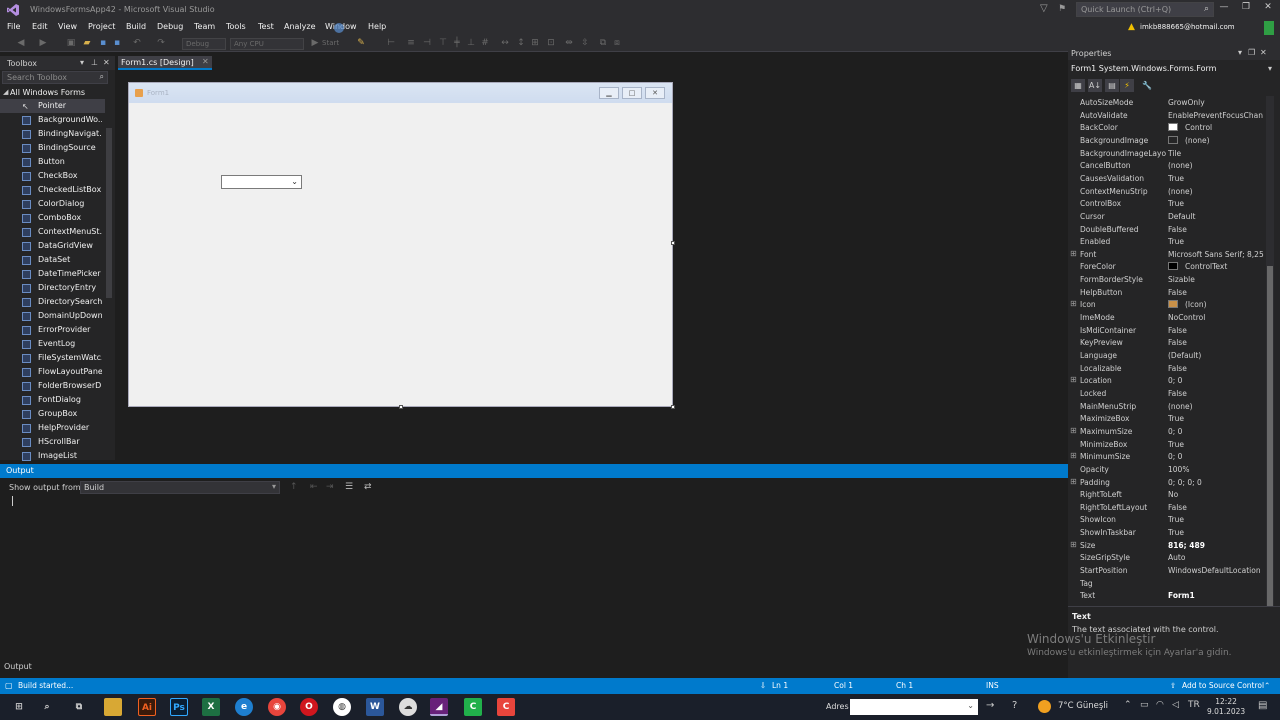 This screenshot has height=720, width=1280. I want to click on property-pages-icon: 🔧, so click(1147, 85).